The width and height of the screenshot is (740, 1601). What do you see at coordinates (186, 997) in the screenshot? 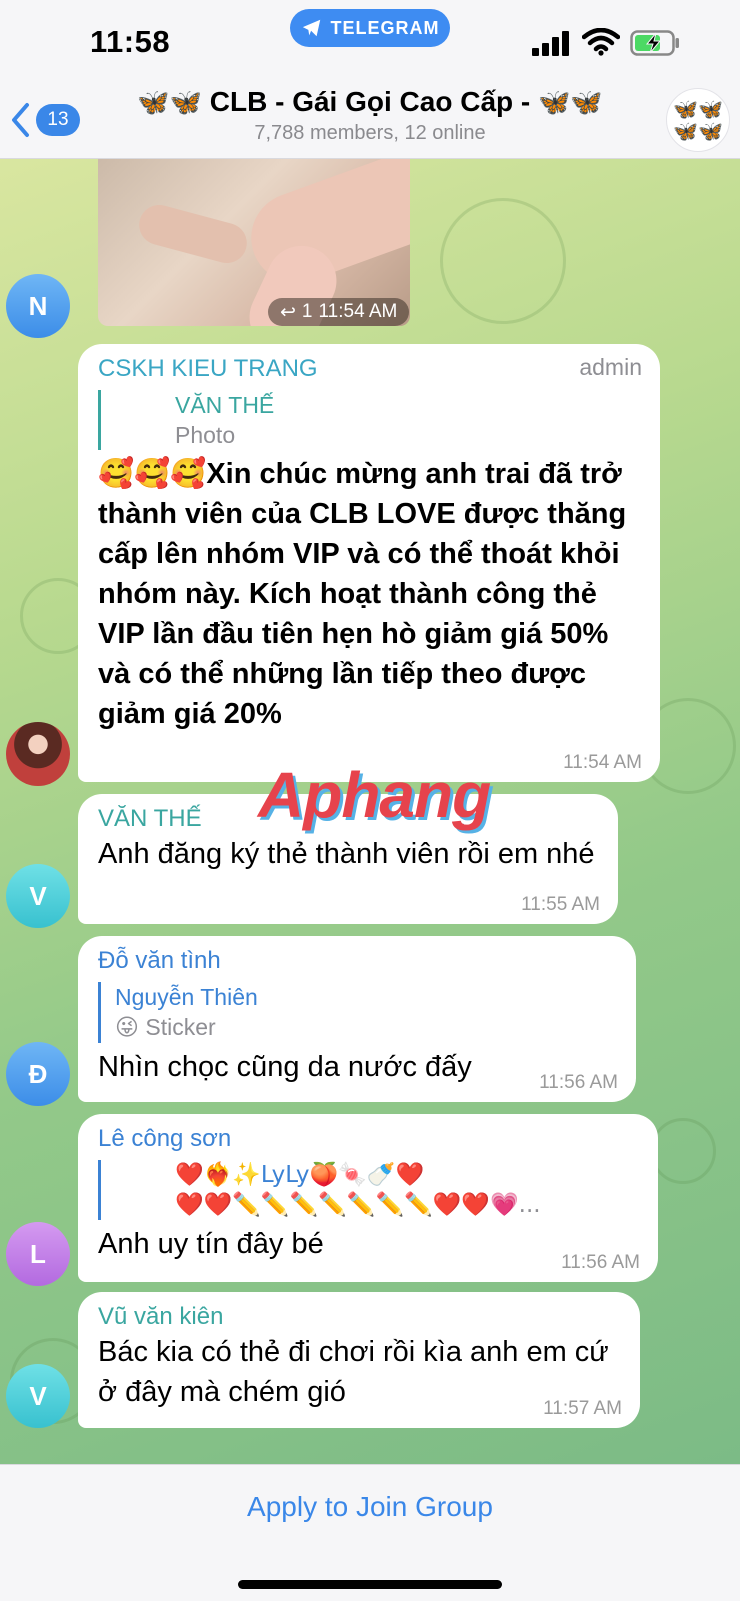
I see `reply-name: Nguyễn Thiên` at bounding box center [186, 997].